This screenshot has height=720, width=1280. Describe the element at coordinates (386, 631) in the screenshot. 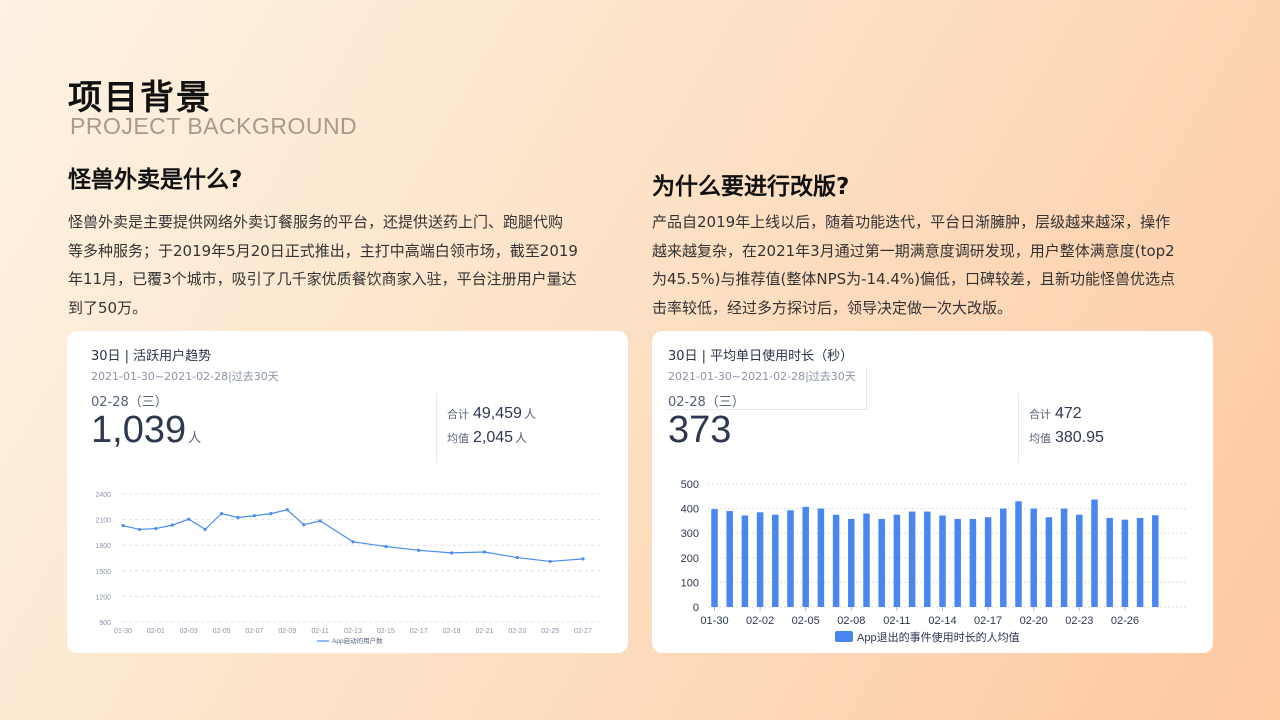

I see `x-tick-label: 02-15` at that location.